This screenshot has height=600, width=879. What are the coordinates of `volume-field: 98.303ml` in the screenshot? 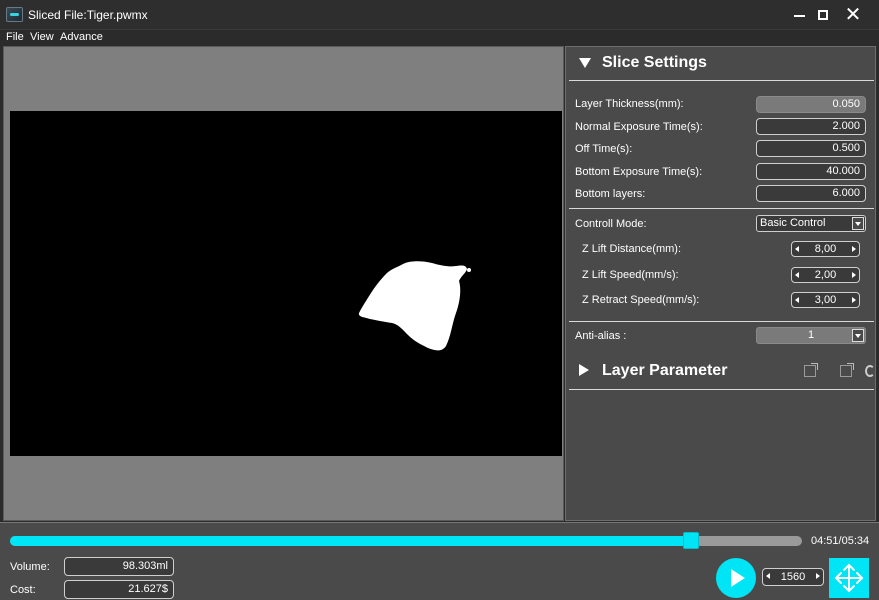 It's located at (119, 566).